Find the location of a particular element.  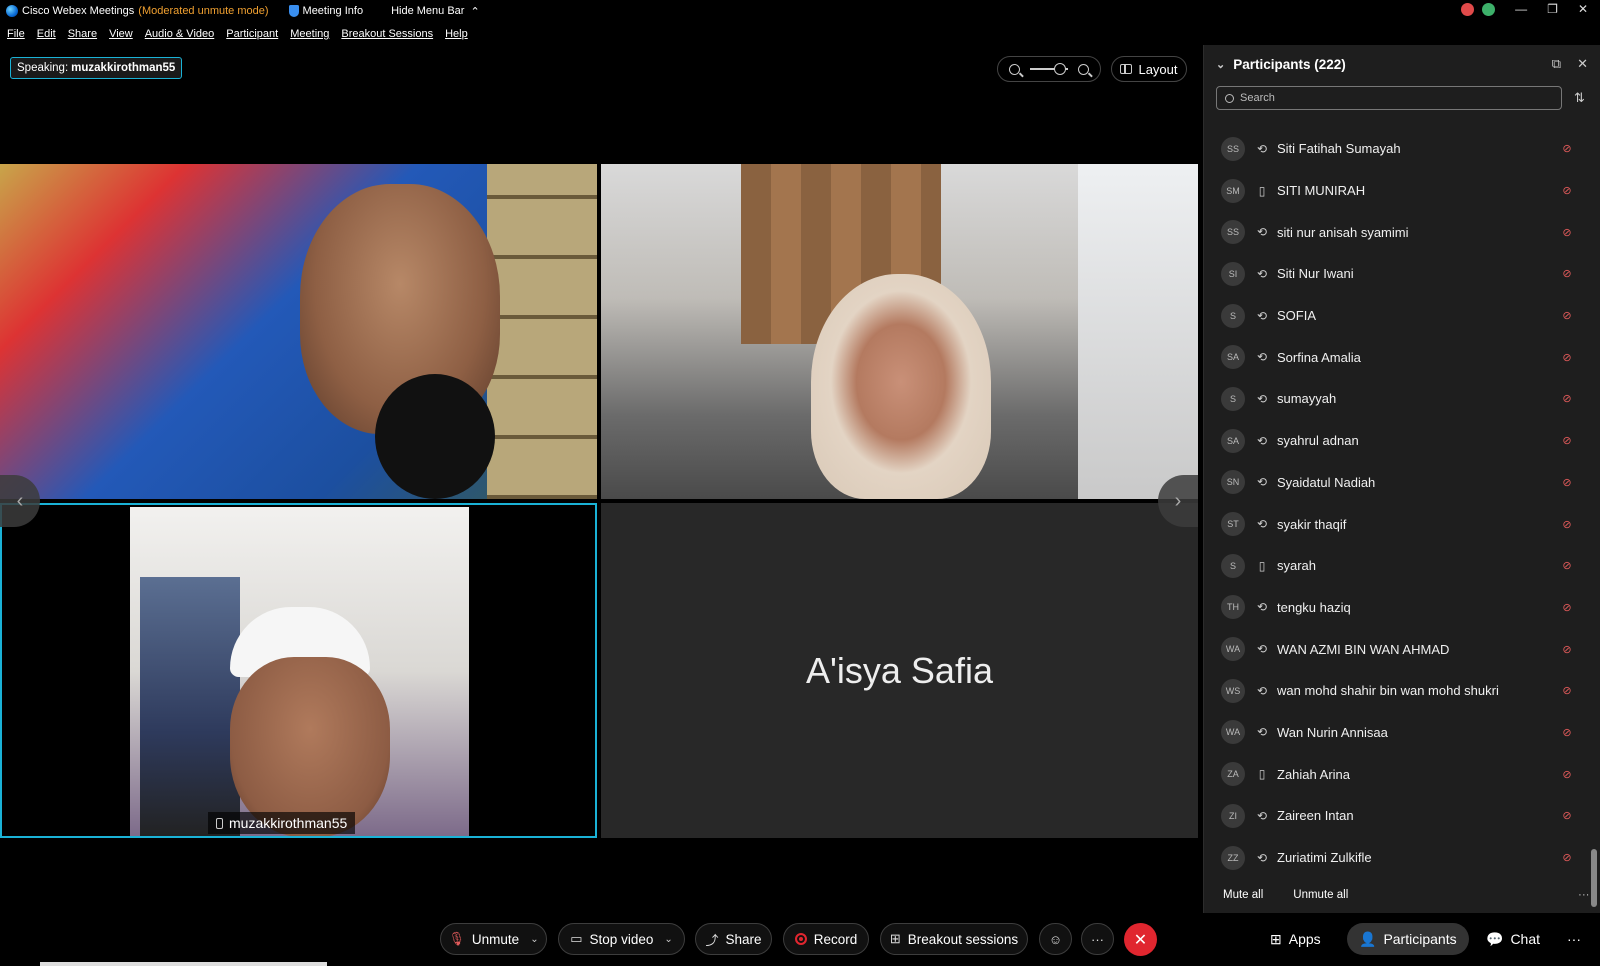

menu-participant: Participant is located at coordinates (252, 34).